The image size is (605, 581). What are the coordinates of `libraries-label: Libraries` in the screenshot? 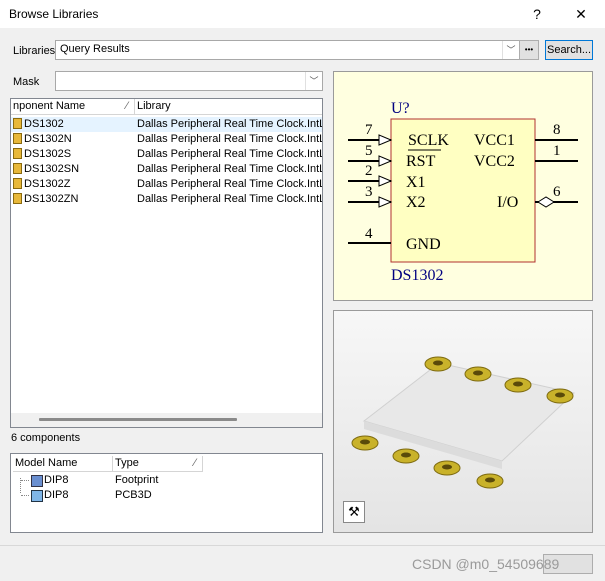 It's located at (34, 51).